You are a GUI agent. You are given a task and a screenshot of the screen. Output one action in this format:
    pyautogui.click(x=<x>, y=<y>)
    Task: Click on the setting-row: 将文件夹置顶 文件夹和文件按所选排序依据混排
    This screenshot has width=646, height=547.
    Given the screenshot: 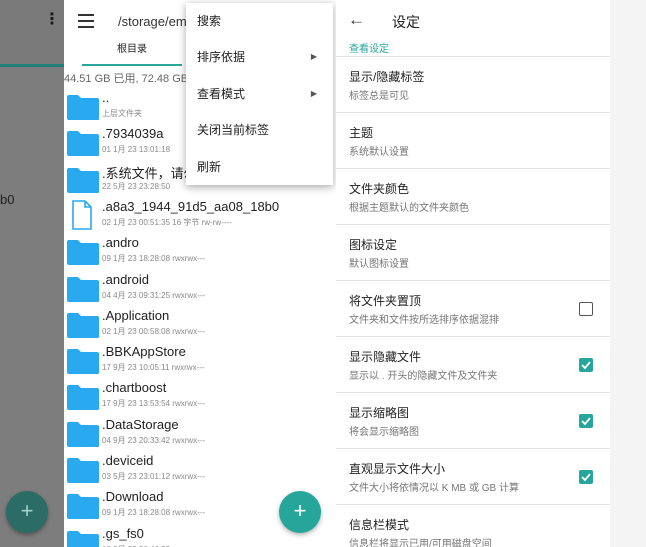 What is the action you would take?
    pyautogui.click(x=473, y=308)
    